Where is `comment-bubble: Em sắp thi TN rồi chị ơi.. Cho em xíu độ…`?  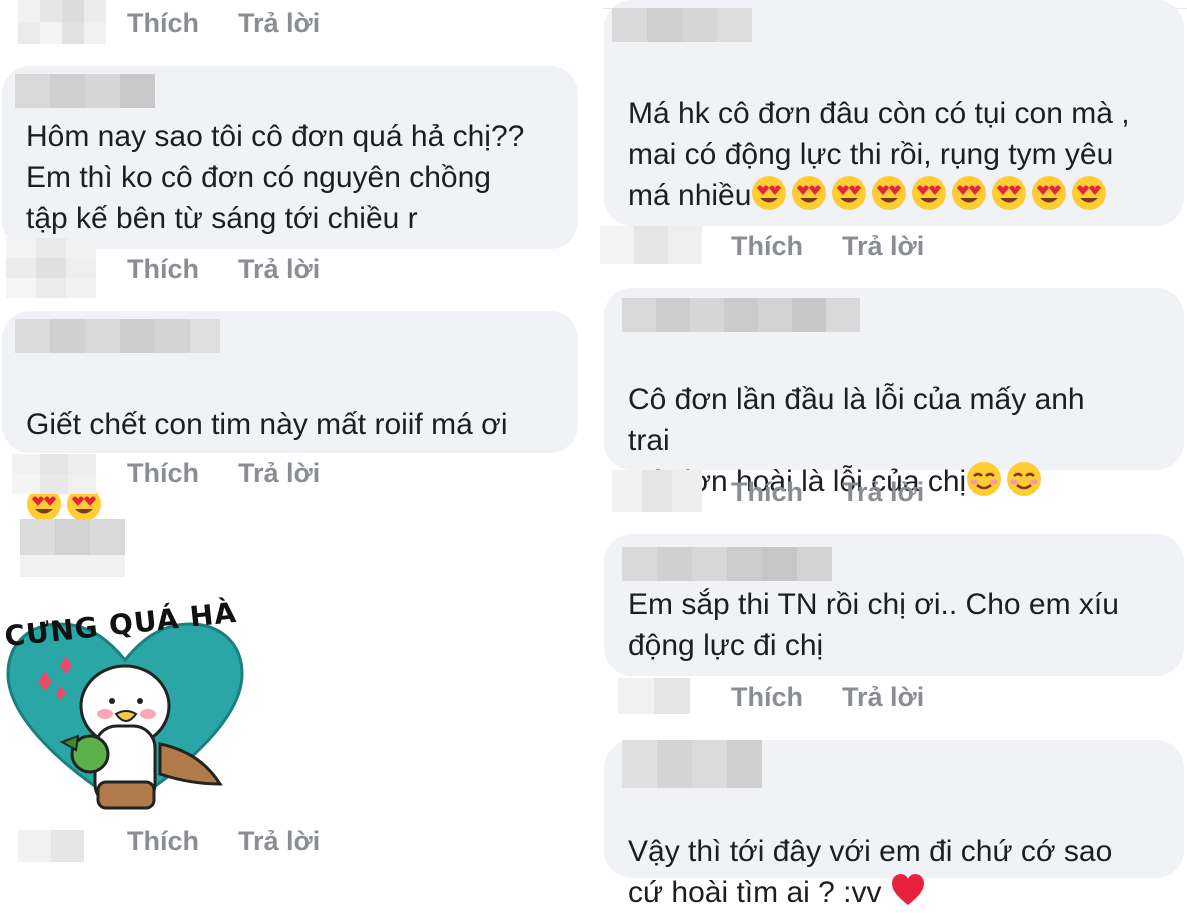
comment-bubble: Em sắp thi TN rồi chị ơi.. Cho em xíu độ… is located at coordinates (894, 605).